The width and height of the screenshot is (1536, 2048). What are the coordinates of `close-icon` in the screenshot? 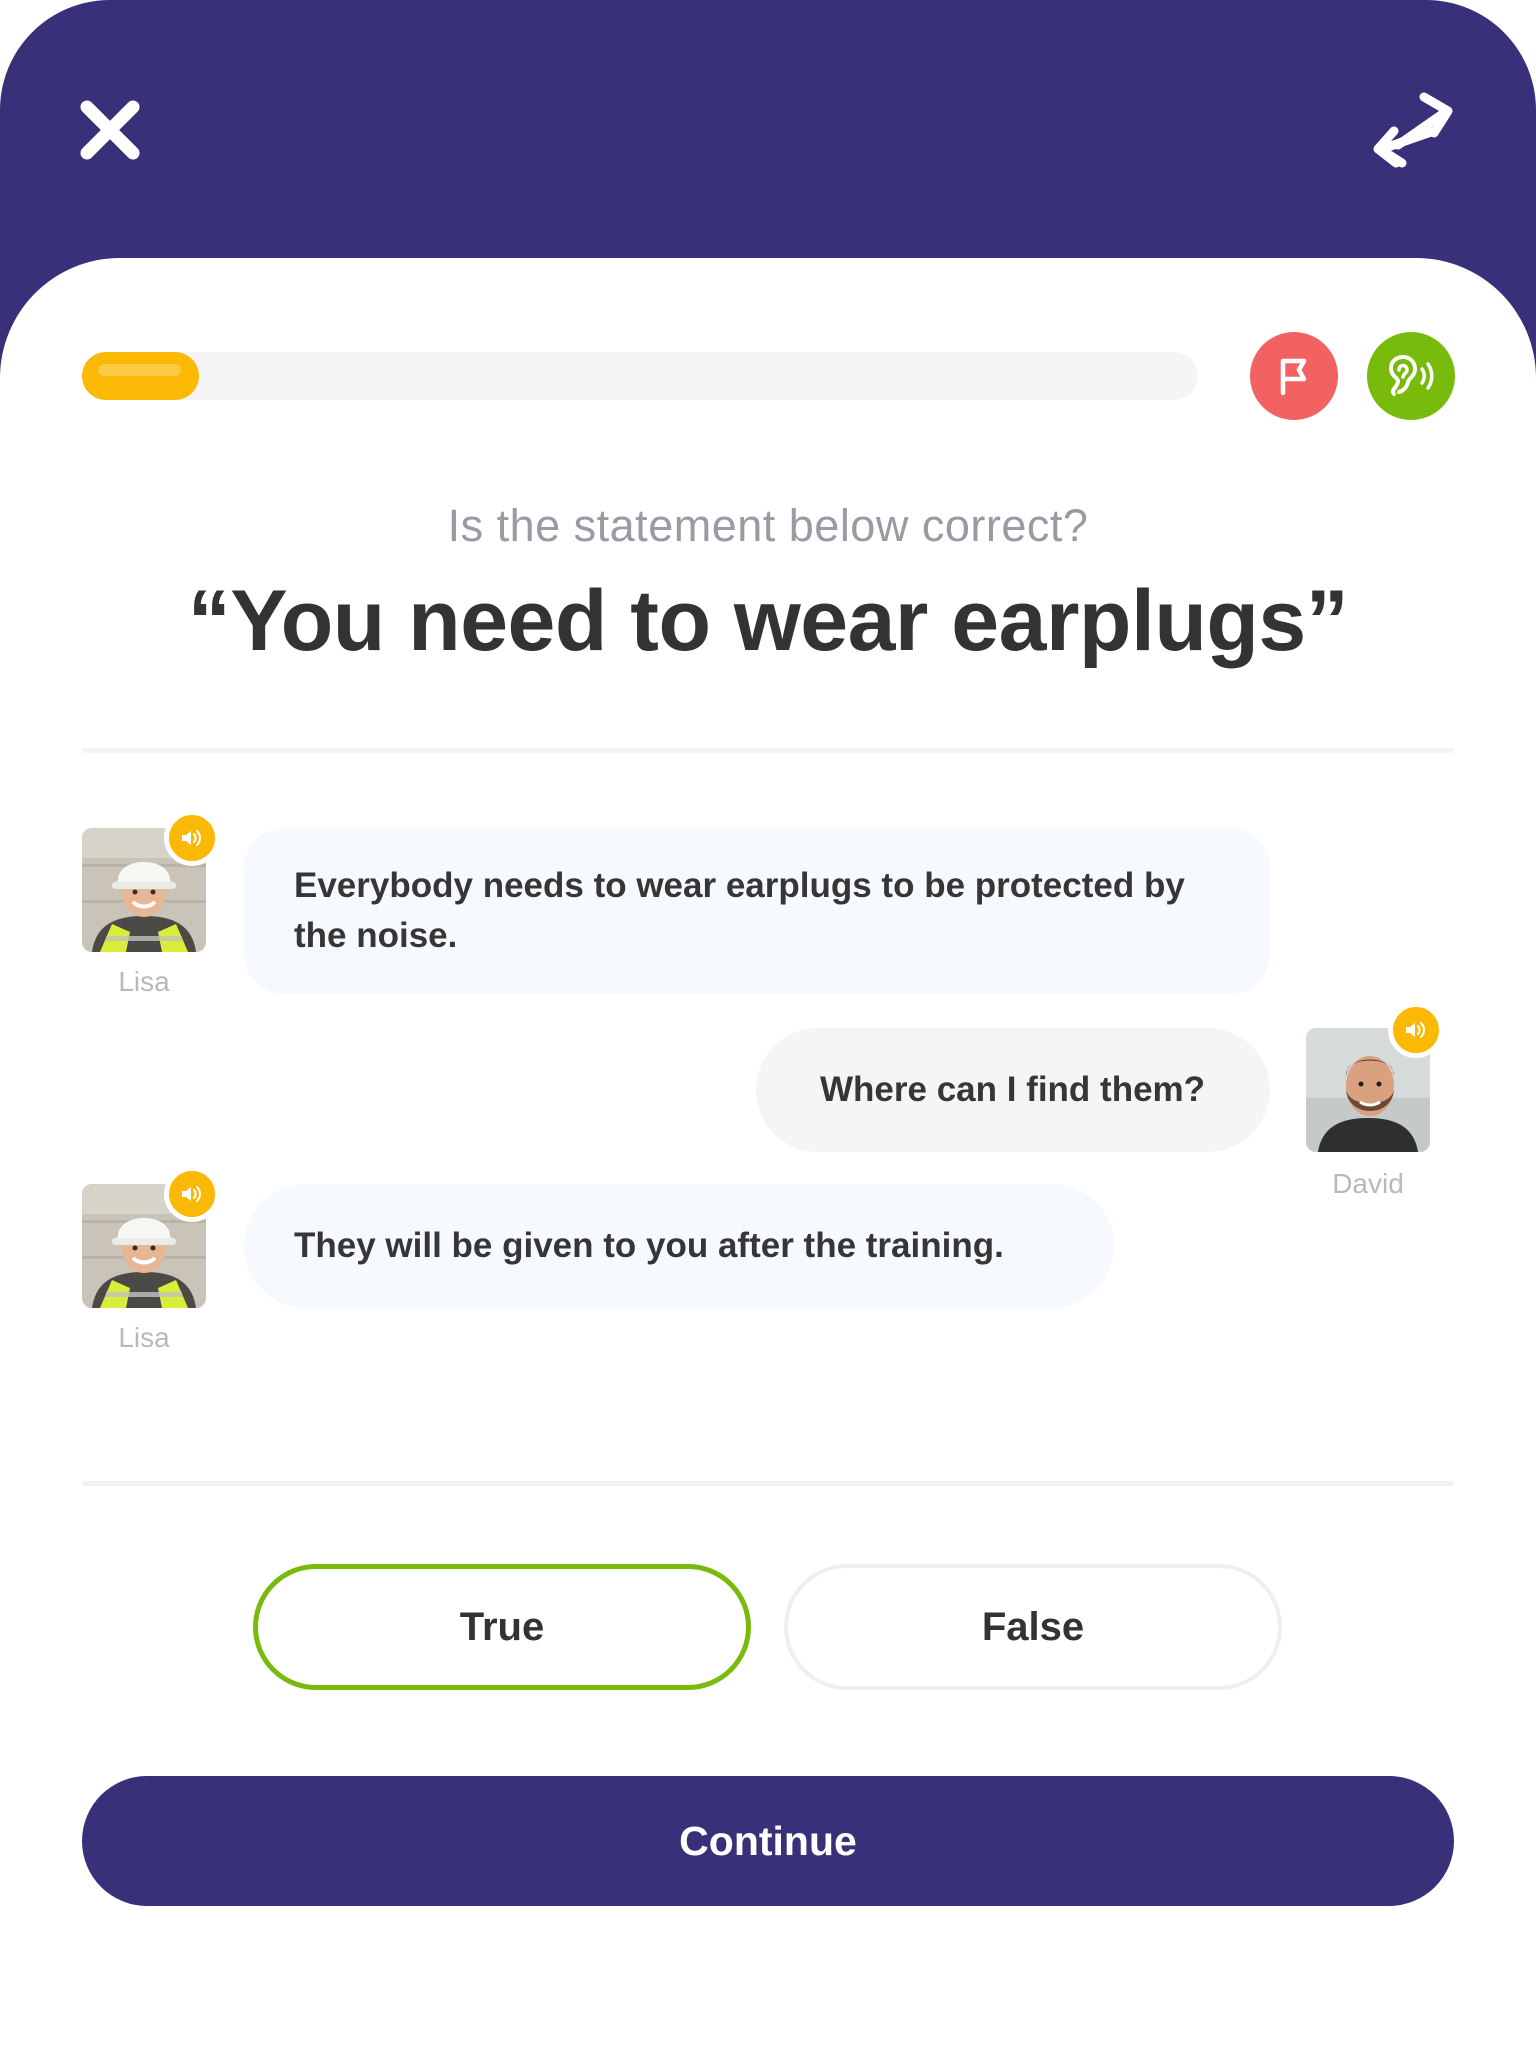 It's located at (110, 130).